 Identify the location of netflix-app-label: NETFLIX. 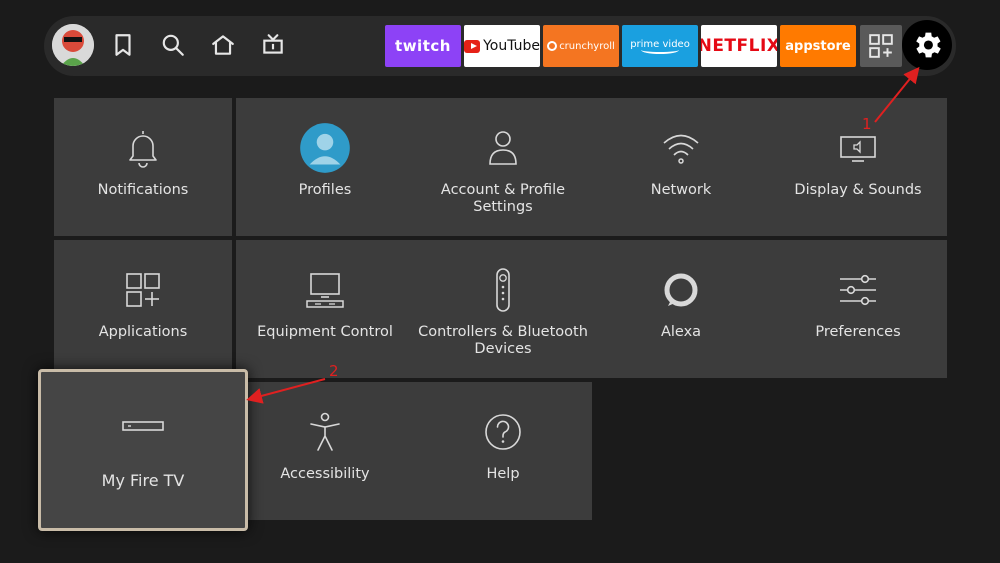
(739, 46).